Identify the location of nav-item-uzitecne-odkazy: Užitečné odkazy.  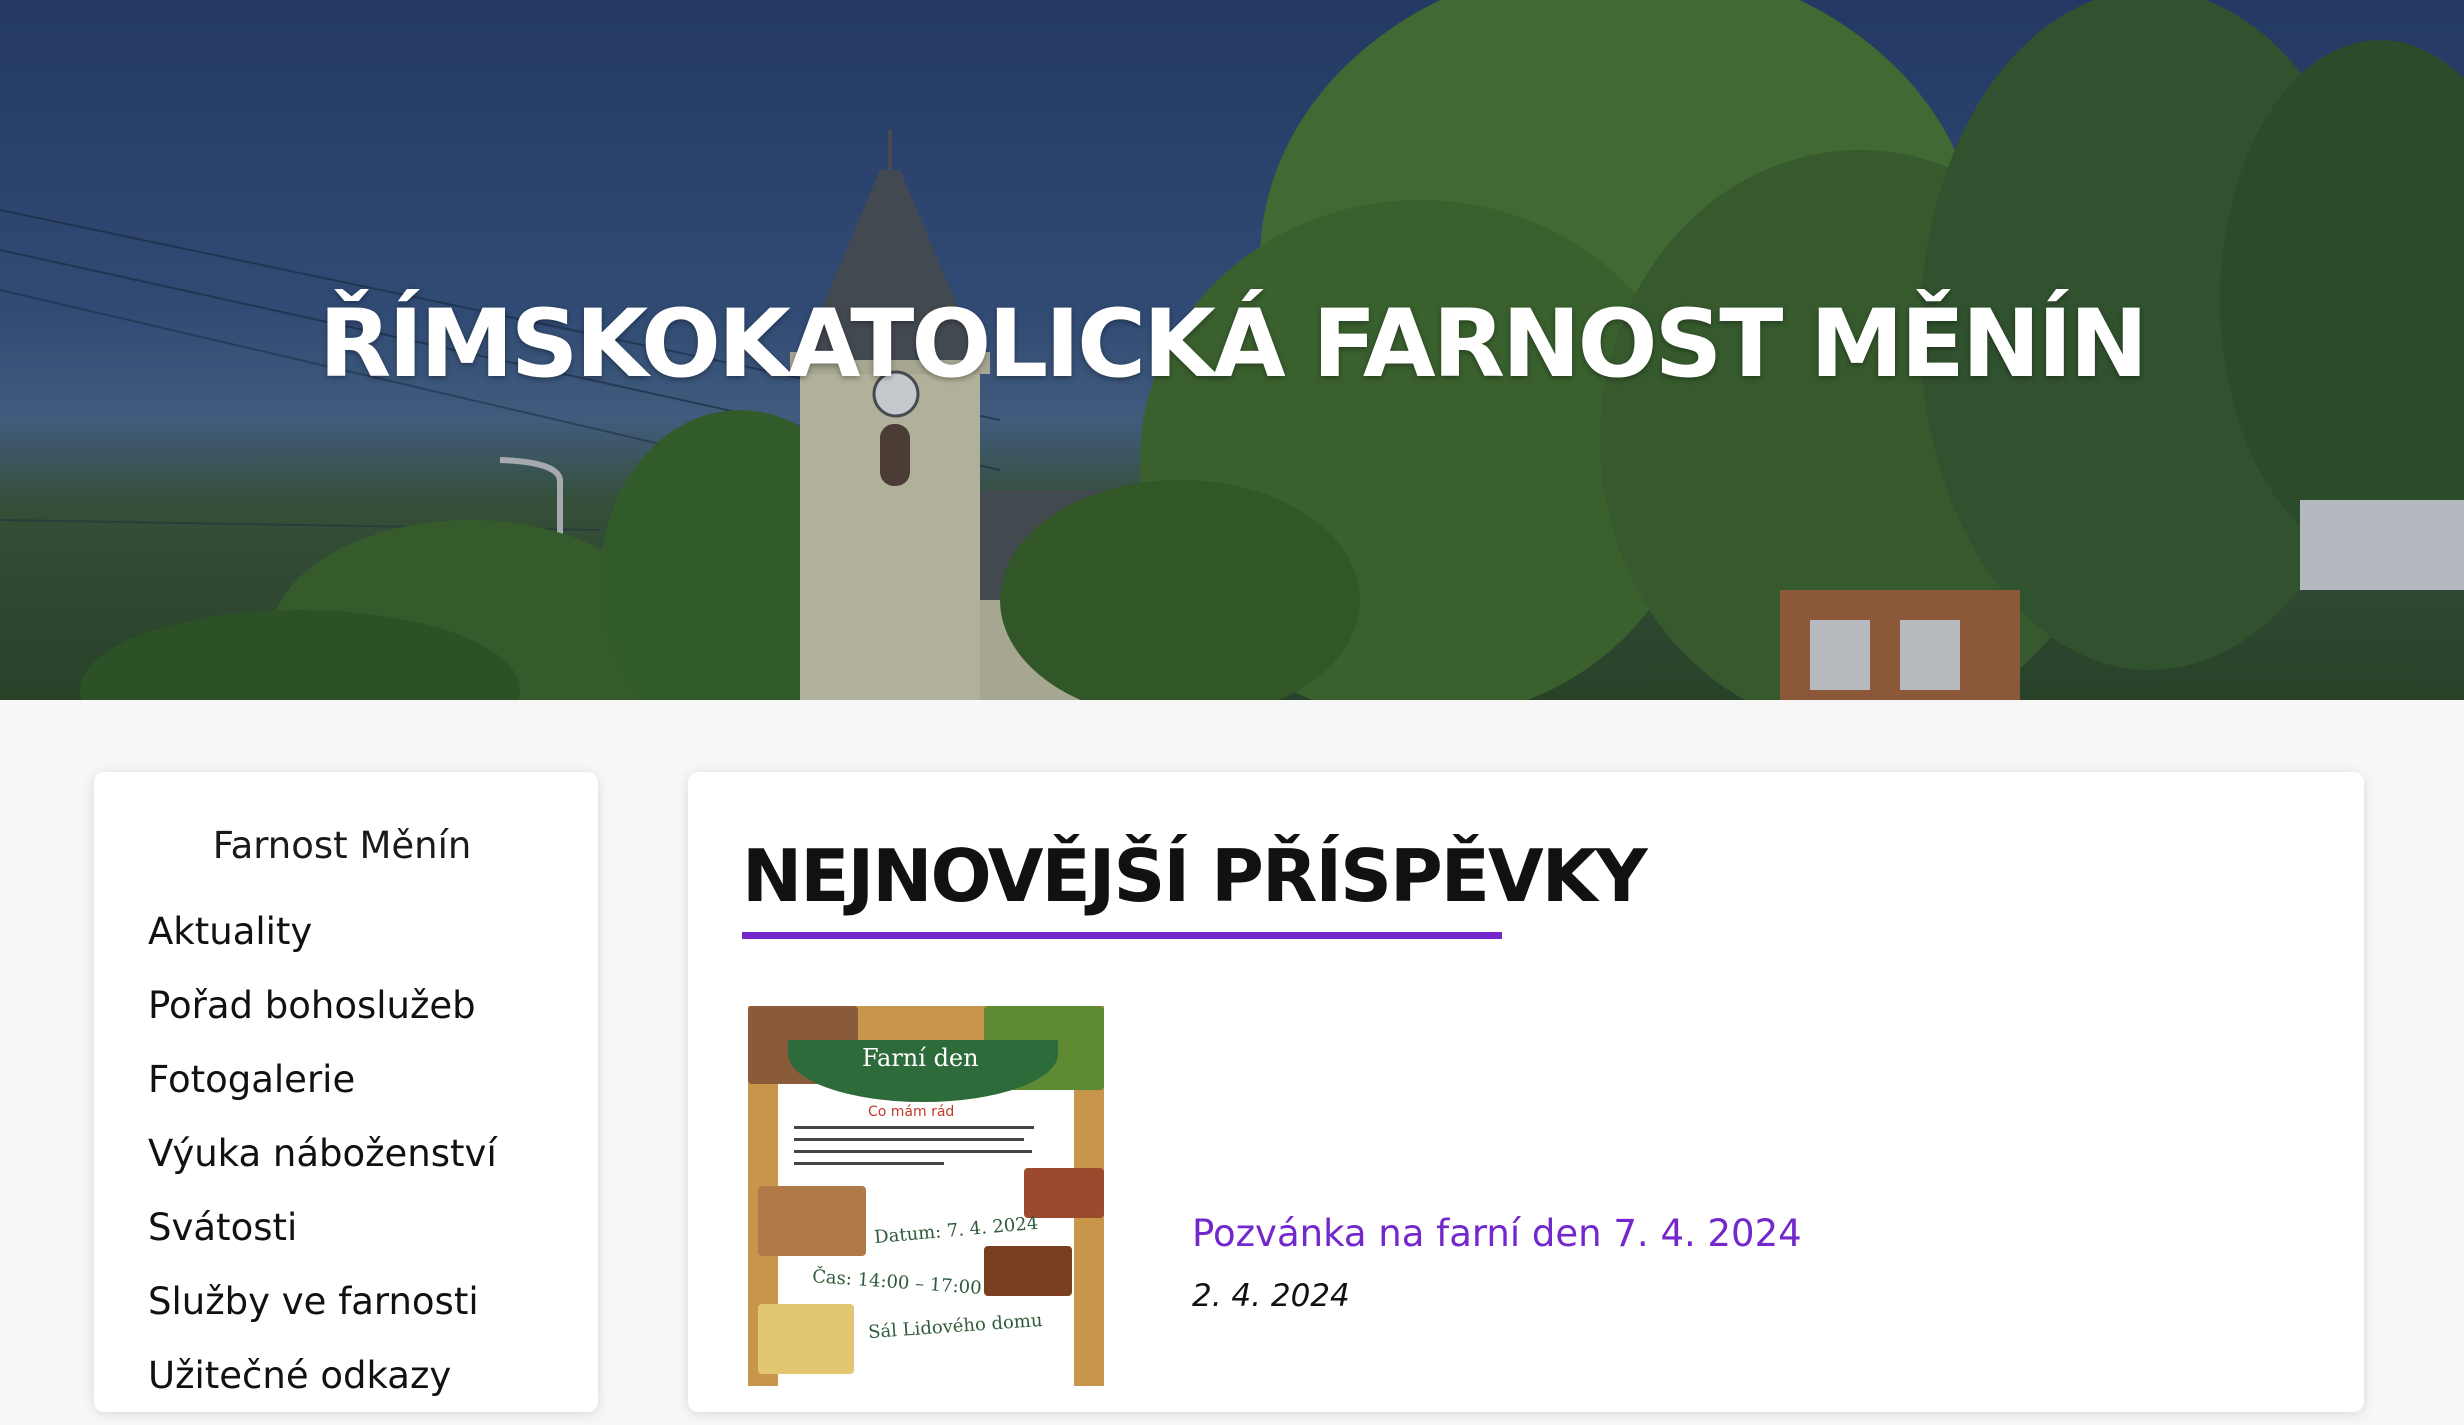
(373, 1388).